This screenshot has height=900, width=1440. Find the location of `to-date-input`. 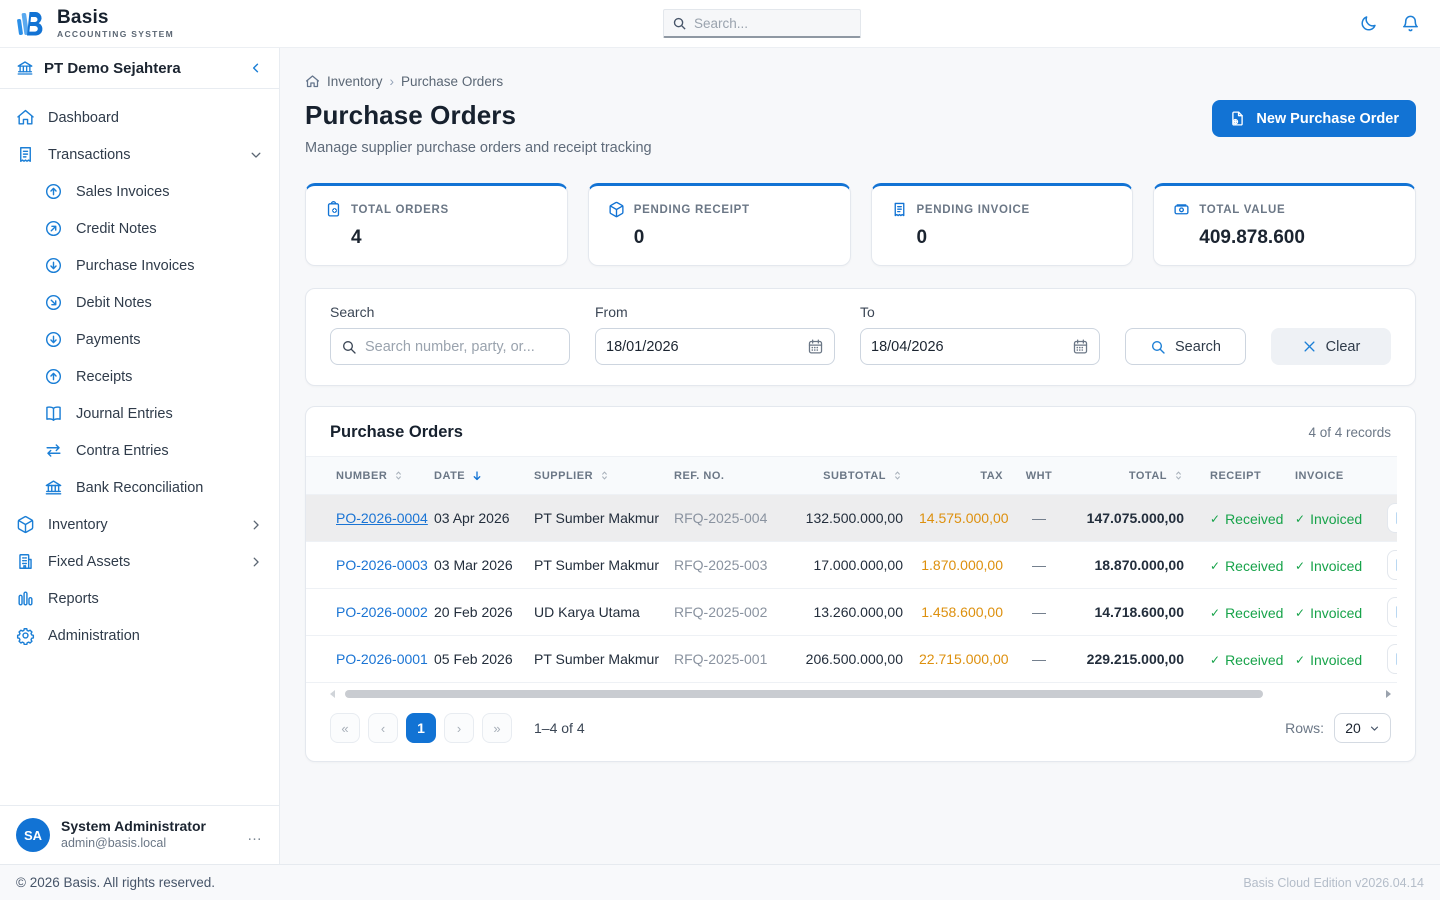

to-date-input is located at coordinates (967, 346).